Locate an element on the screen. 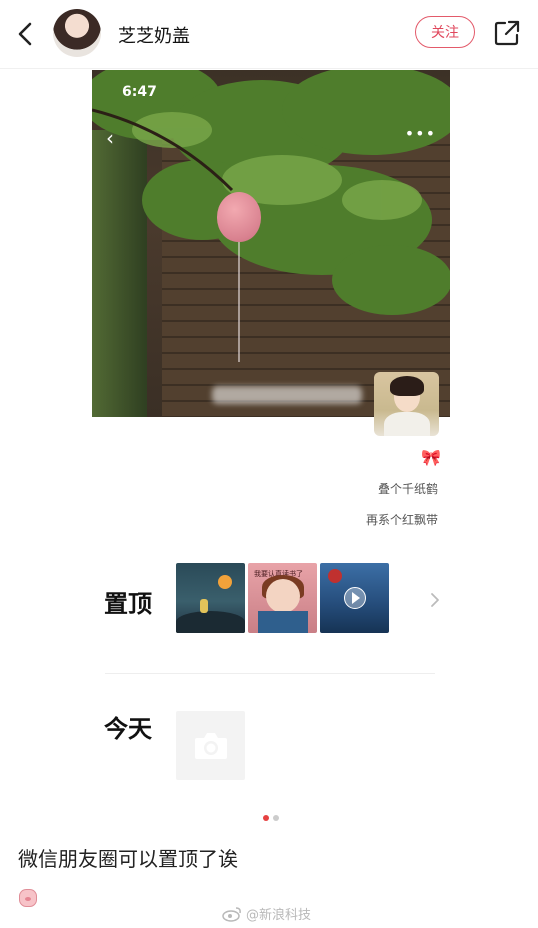 Image resolution: width=538 pixels, height=928 pixels. pager-dot-active is located at coordinates (266, 818).